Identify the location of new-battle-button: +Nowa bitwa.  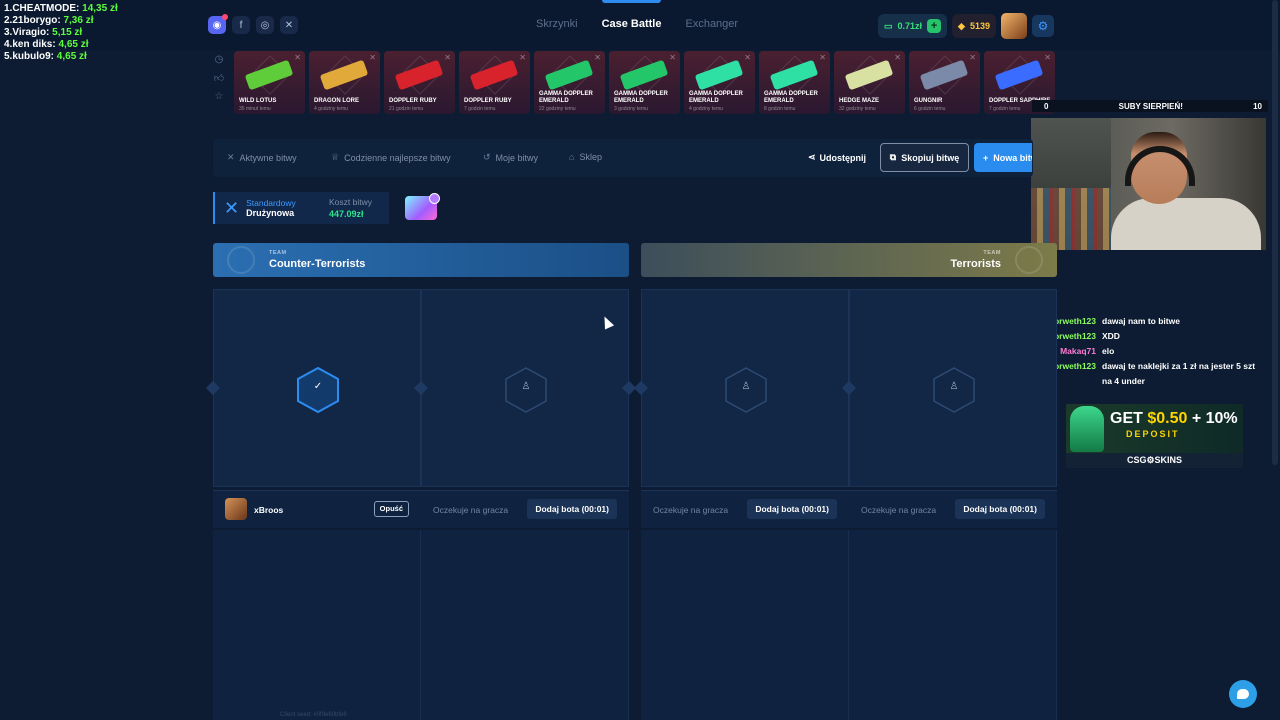
(1003, 157).